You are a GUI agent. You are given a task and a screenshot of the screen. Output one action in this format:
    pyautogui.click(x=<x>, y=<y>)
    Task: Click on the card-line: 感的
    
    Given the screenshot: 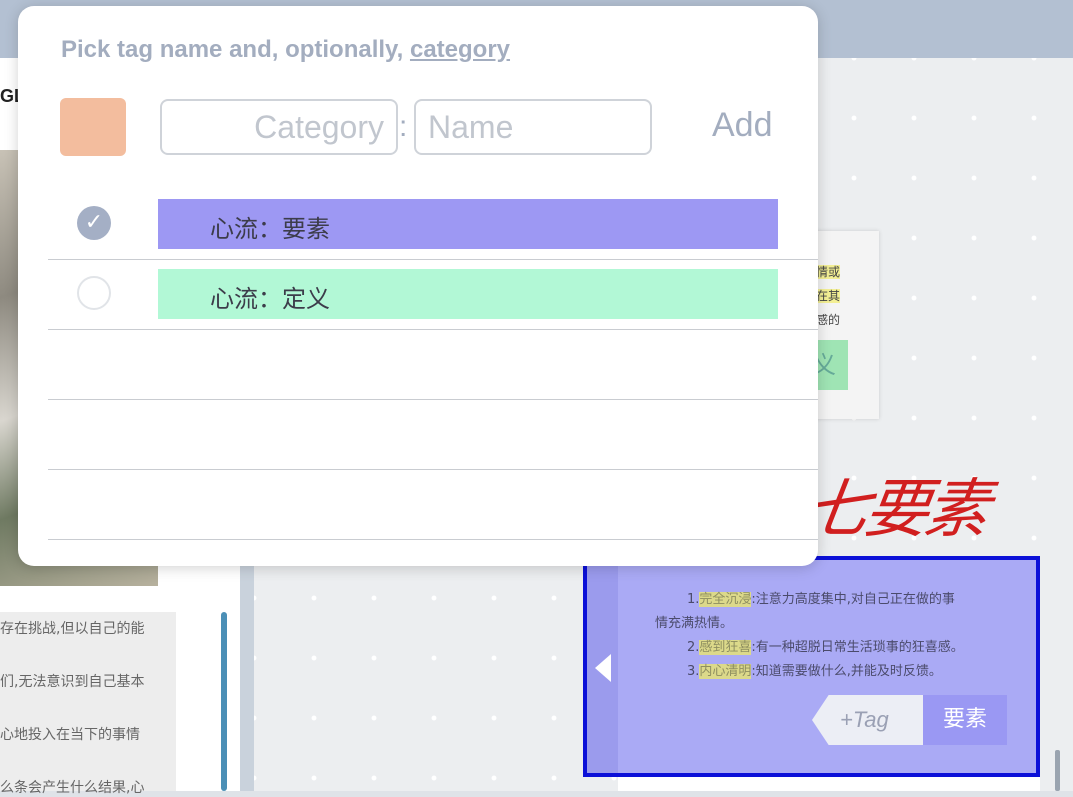 What is the action you would take?
    pyautogui.click(x=828, y=320)
    